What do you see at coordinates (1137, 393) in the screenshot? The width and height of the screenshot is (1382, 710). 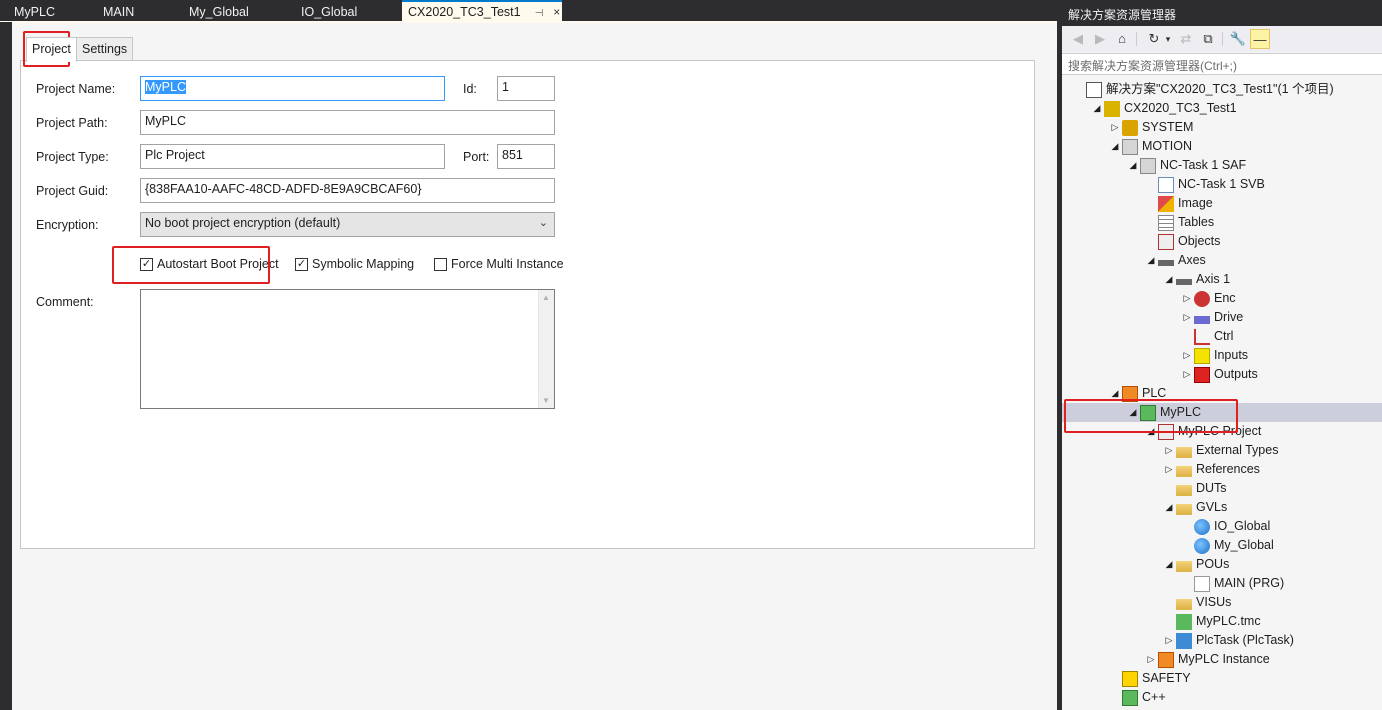 I see `tree-node: ◢ PLC` at bounding box center [1137, 393].